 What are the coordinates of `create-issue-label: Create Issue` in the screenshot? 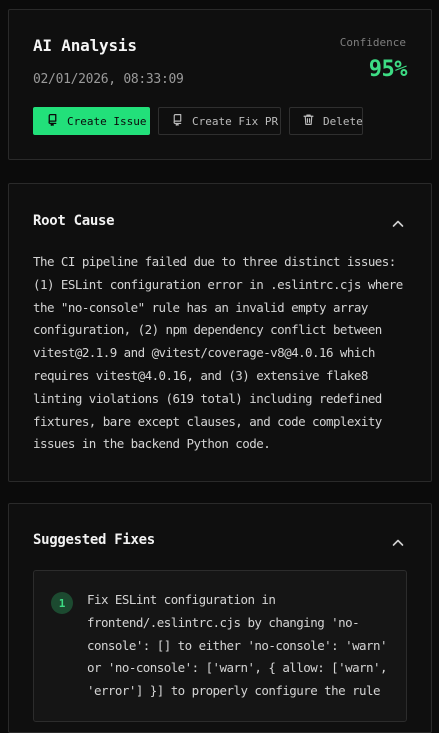 It's located at (107, 121).